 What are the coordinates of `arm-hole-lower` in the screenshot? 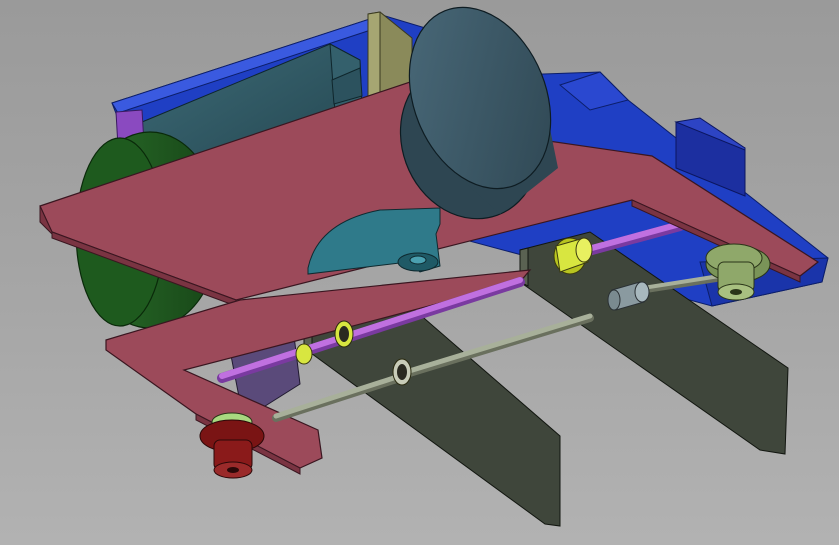 It's located at (402, 372).